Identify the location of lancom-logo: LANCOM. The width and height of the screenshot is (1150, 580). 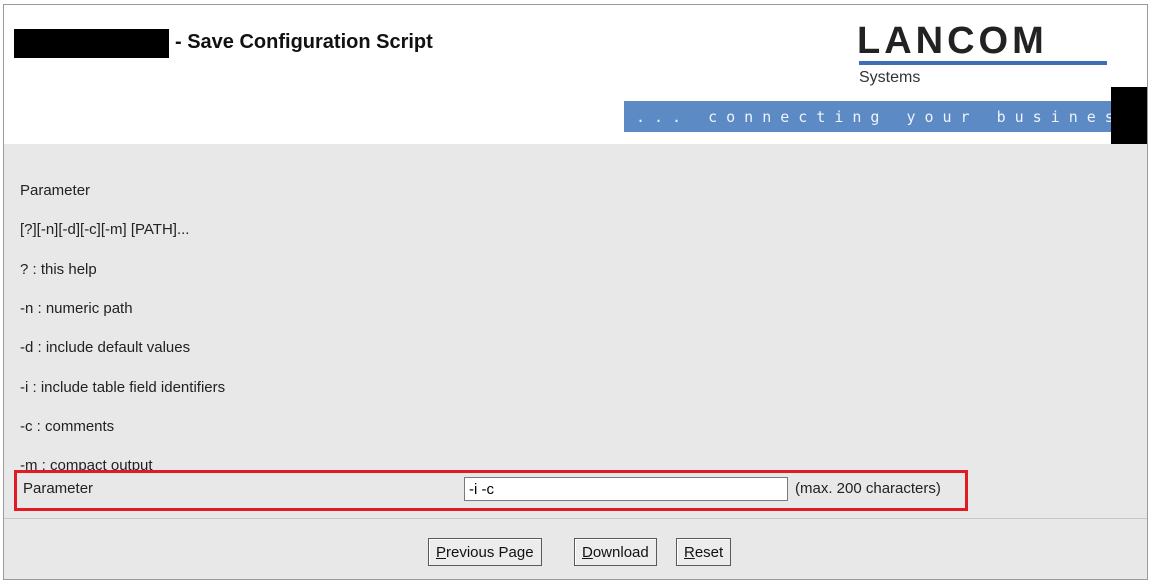
(952, 41).